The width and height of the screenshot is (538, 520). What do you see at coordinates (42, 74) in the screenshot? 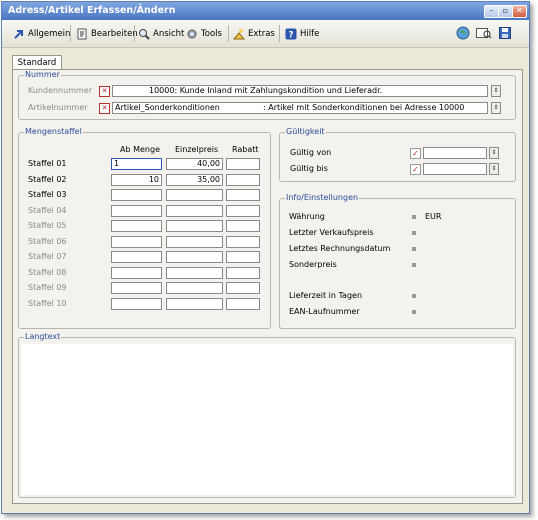
I see `nummer-legend: Nummer` at bounding box center [42, 74].